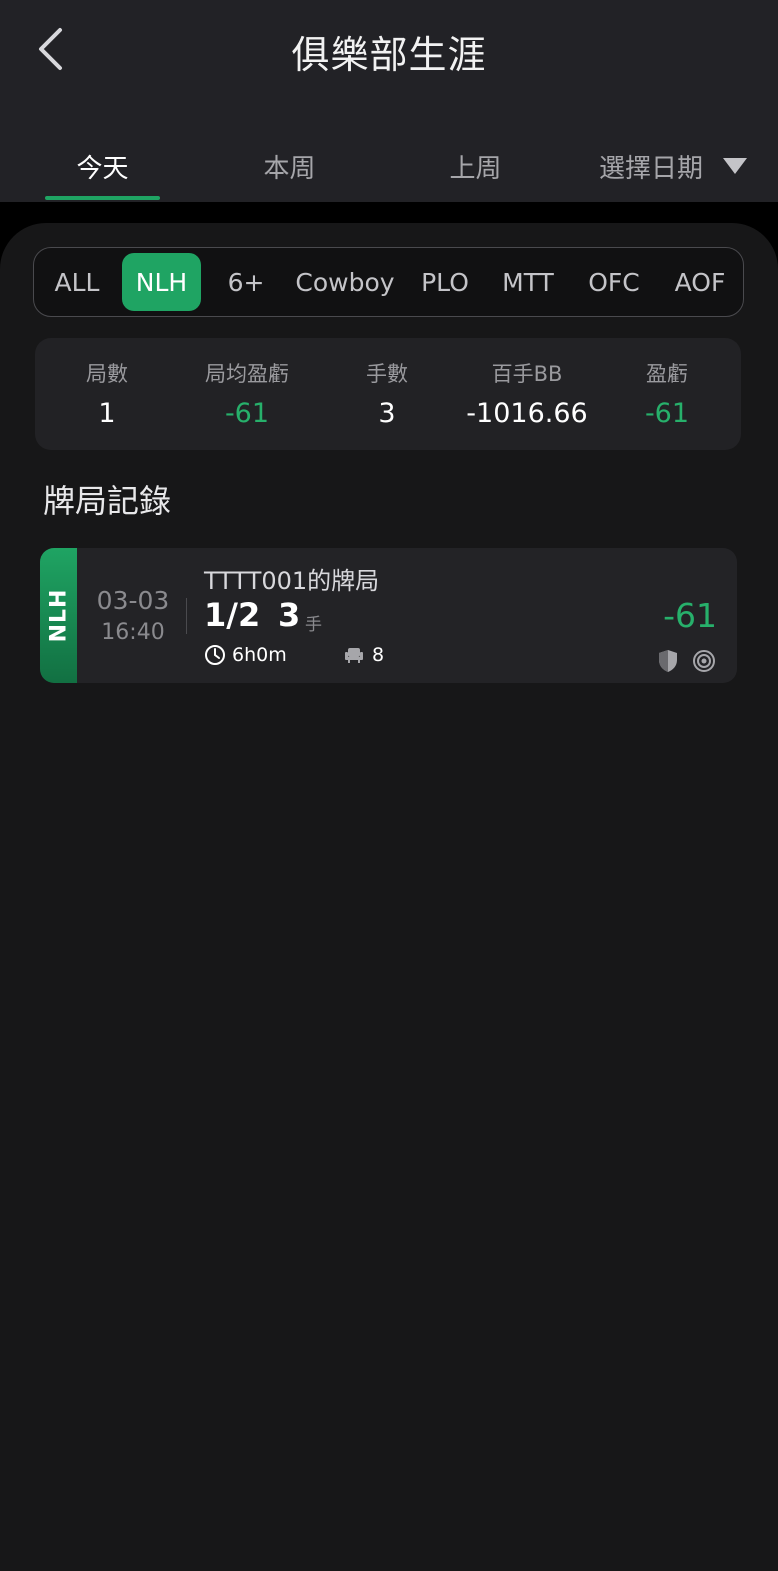  I want to click on records-section-title: 牌局記錄, so click(107, 501).